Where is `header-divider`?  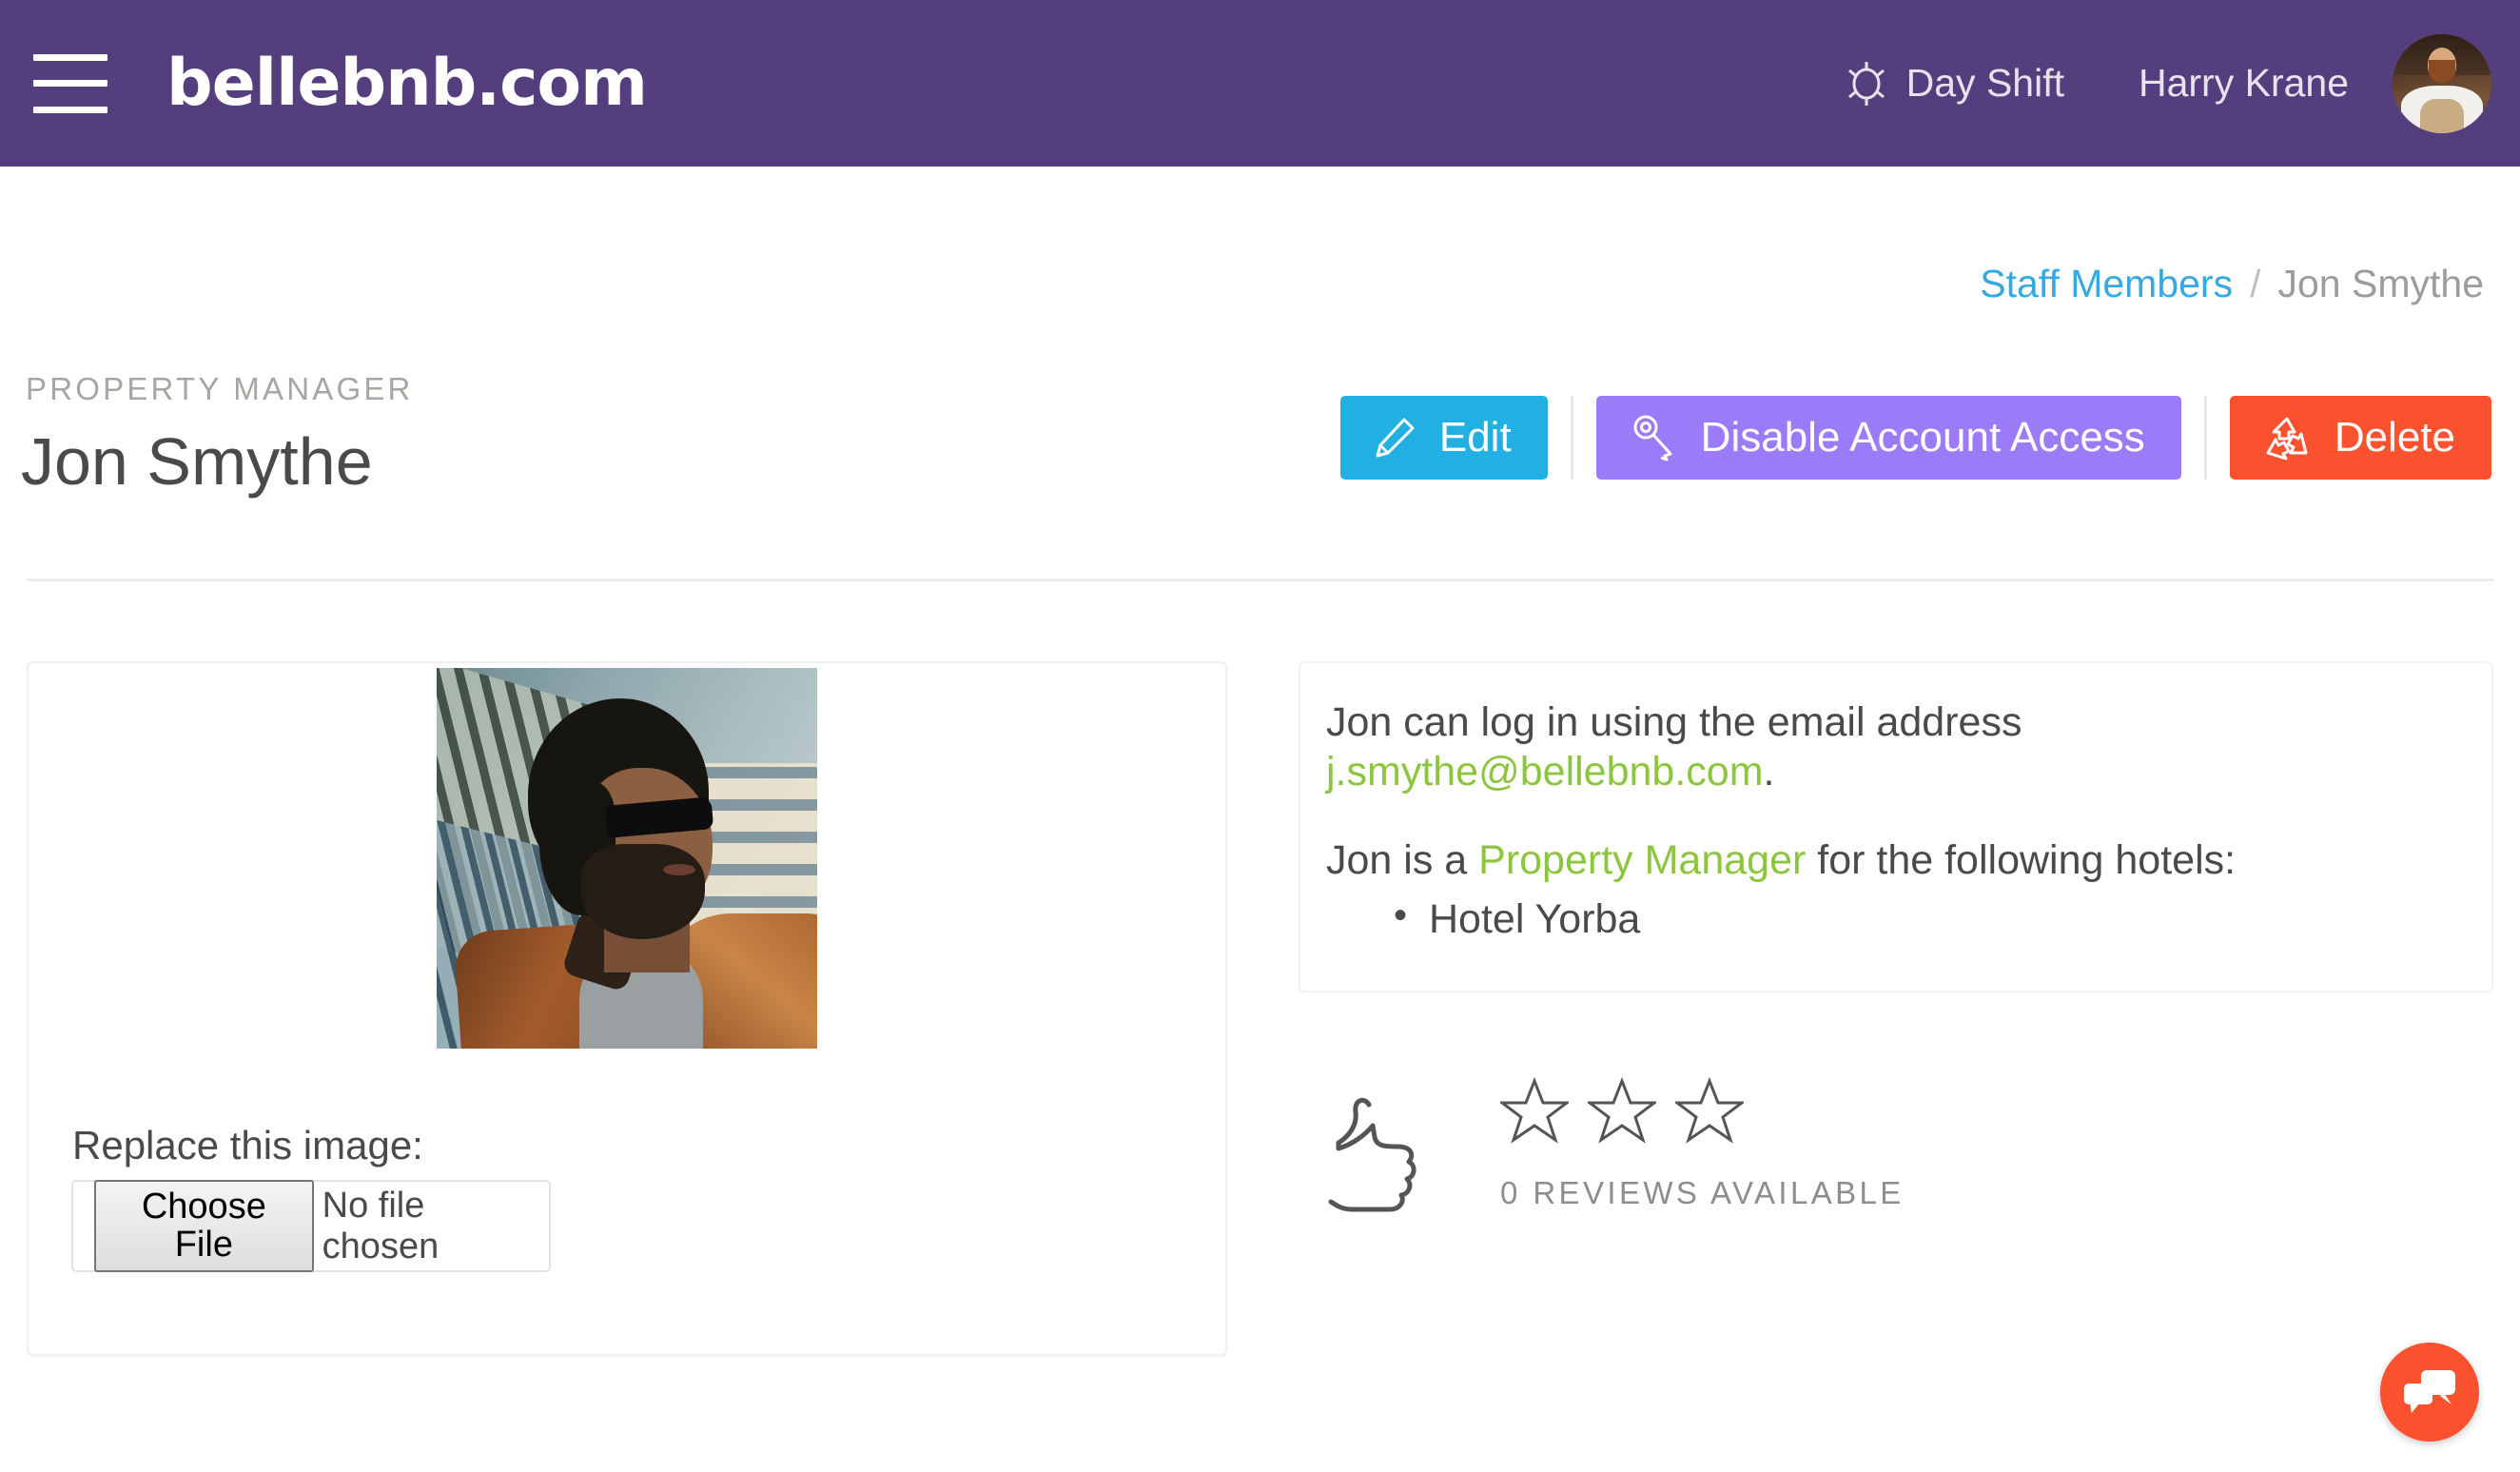 header-divider is located at coordinates (1260, 580).